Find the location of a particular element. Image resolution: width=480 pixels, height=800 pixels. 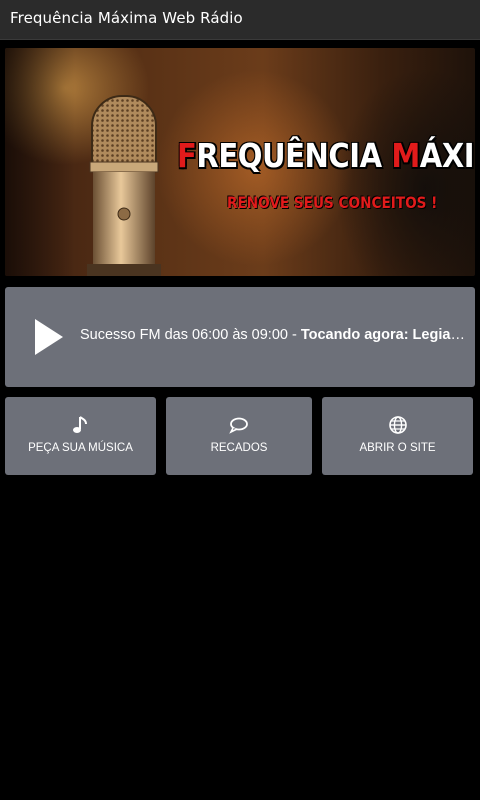

globe-icon is located at coordinates (397, 425).